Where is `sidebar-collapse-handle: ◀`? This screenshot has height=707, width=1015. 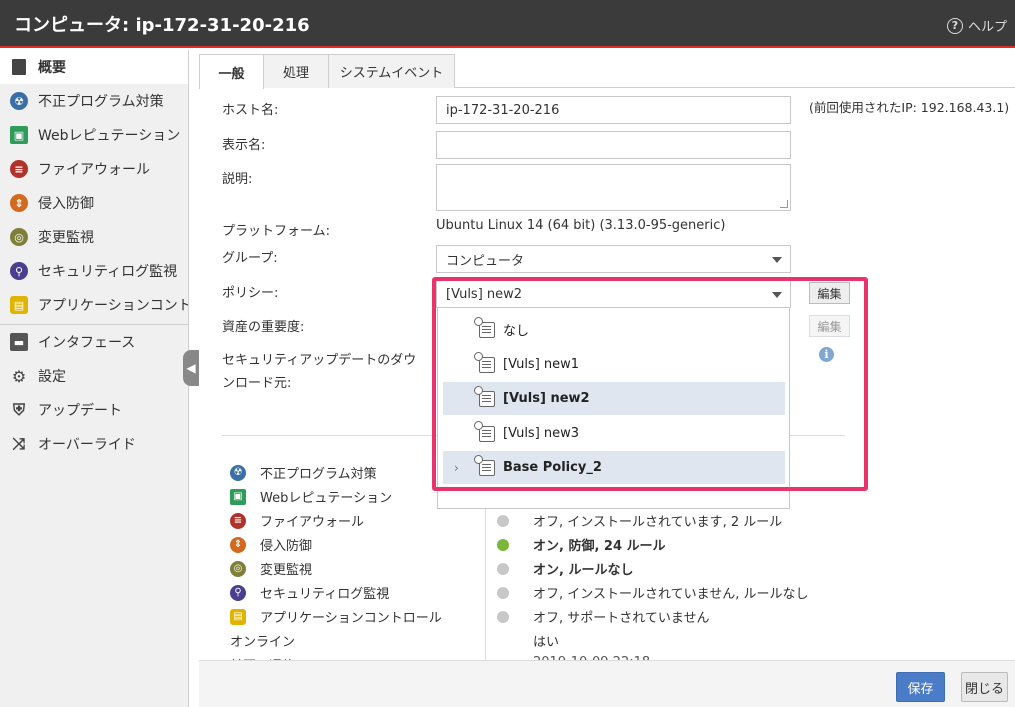 sidebar-collapse-handle: ◀ is located at coordinates (191, 368).